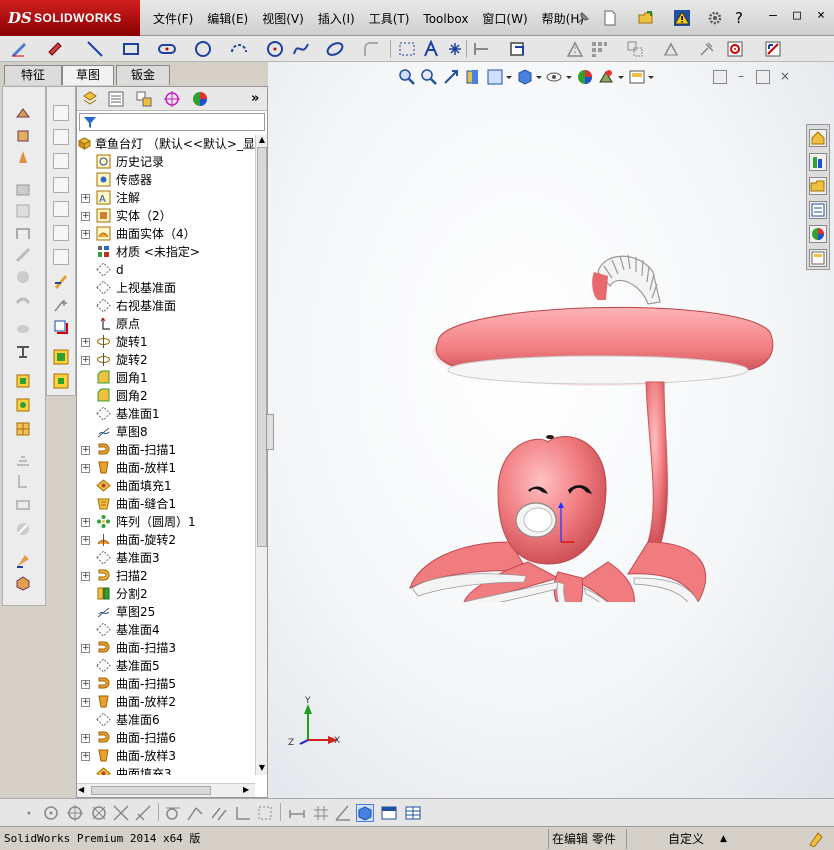 The height and width of the screenshot is (850, 834). I want to click on previous-view-icon, so click(451, 77).